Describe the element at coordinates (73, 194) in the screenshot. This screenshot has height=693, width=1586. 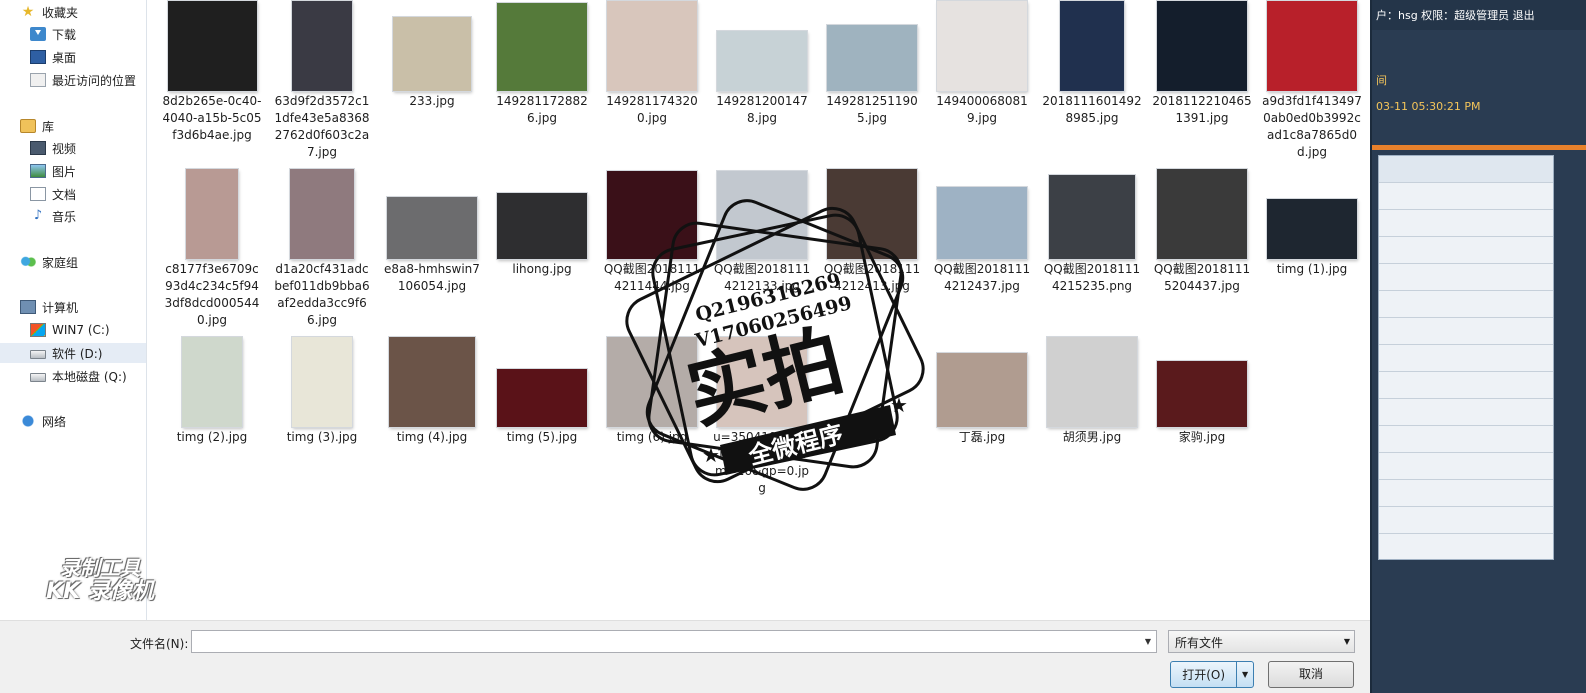
I see `nav-item: 文档` at that location.